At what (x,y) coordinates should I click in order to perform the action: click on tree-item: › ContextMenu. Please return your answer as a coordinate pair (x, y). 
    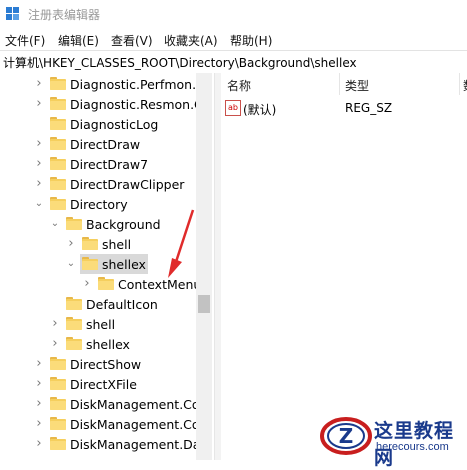
    Looking at the image, I should click on (107, 284).